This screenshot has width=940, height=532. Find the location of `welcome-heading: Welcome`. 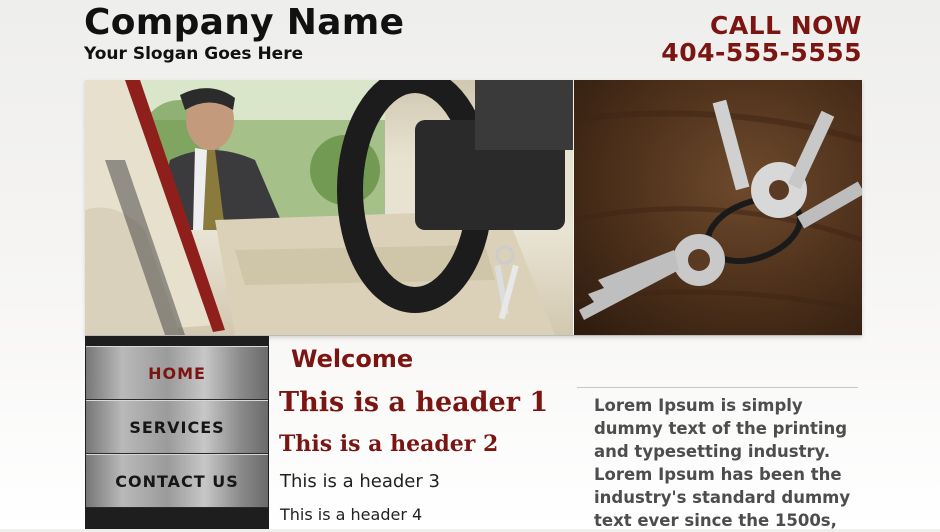

welcome-heading: Welcome is located at coordinates (352, 359).